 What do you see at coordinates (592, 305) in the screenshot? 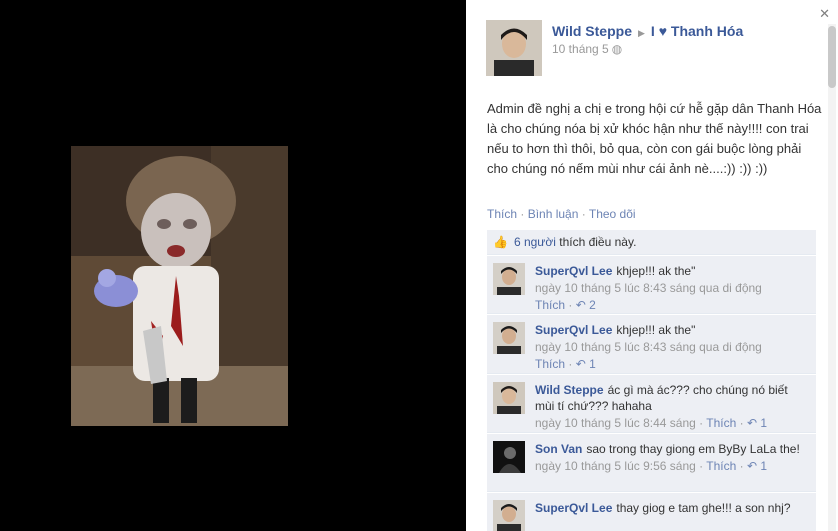
I see `comment-like-count: 2` at bounding box center [592, 305].